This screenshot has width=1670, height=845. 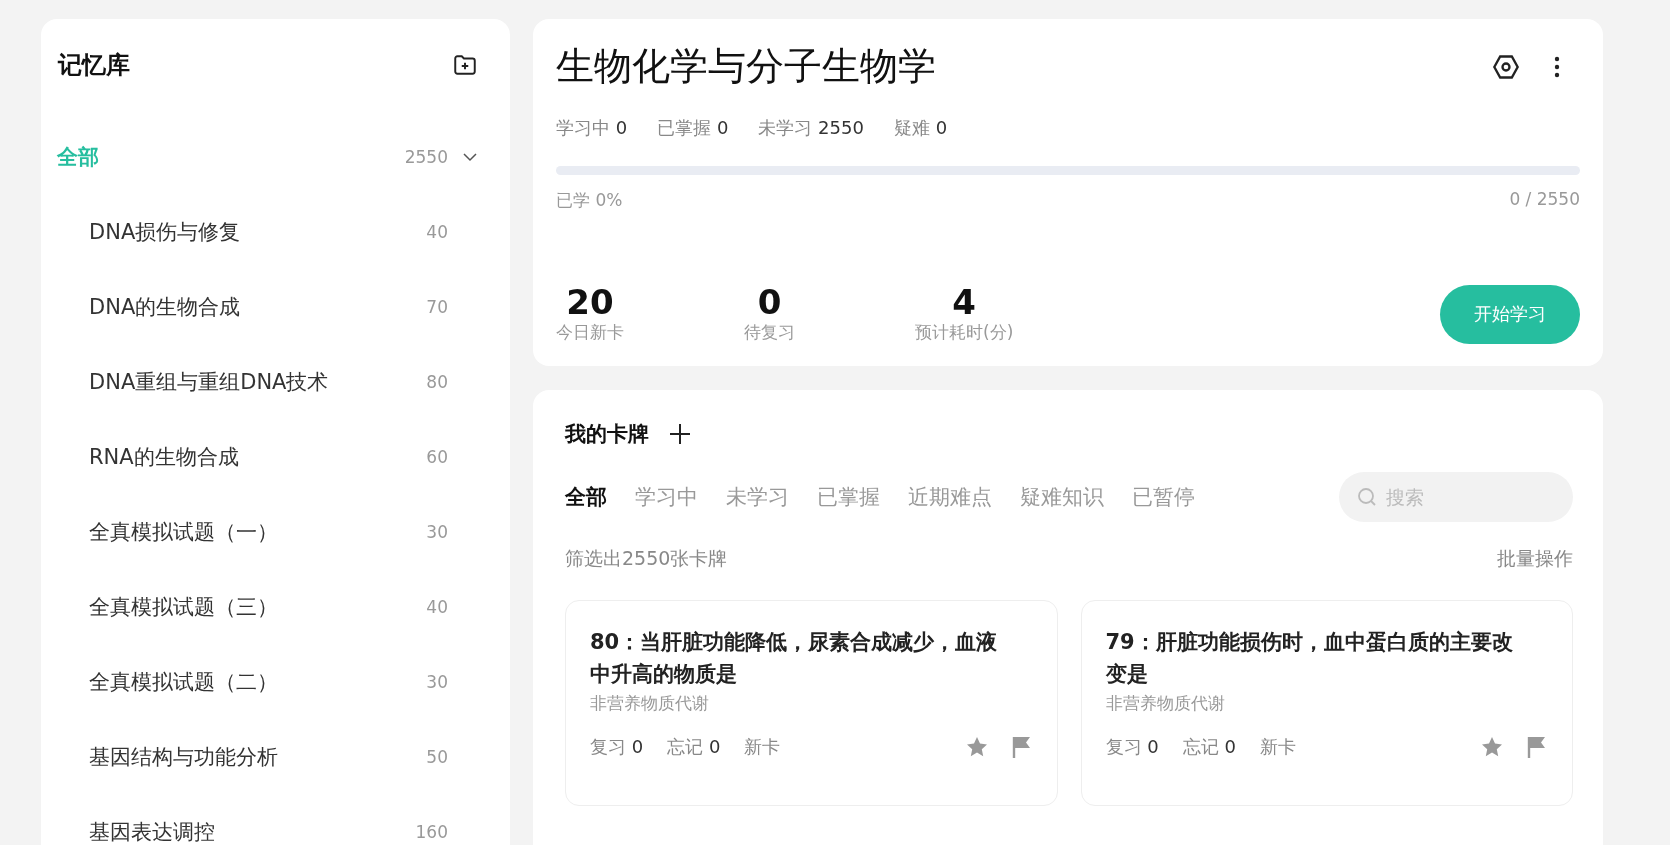 What do you see at coordinates (693, 128) in the screenshot?
I see `stat-label: 已掌握 0` at bounding box center [693, 128].